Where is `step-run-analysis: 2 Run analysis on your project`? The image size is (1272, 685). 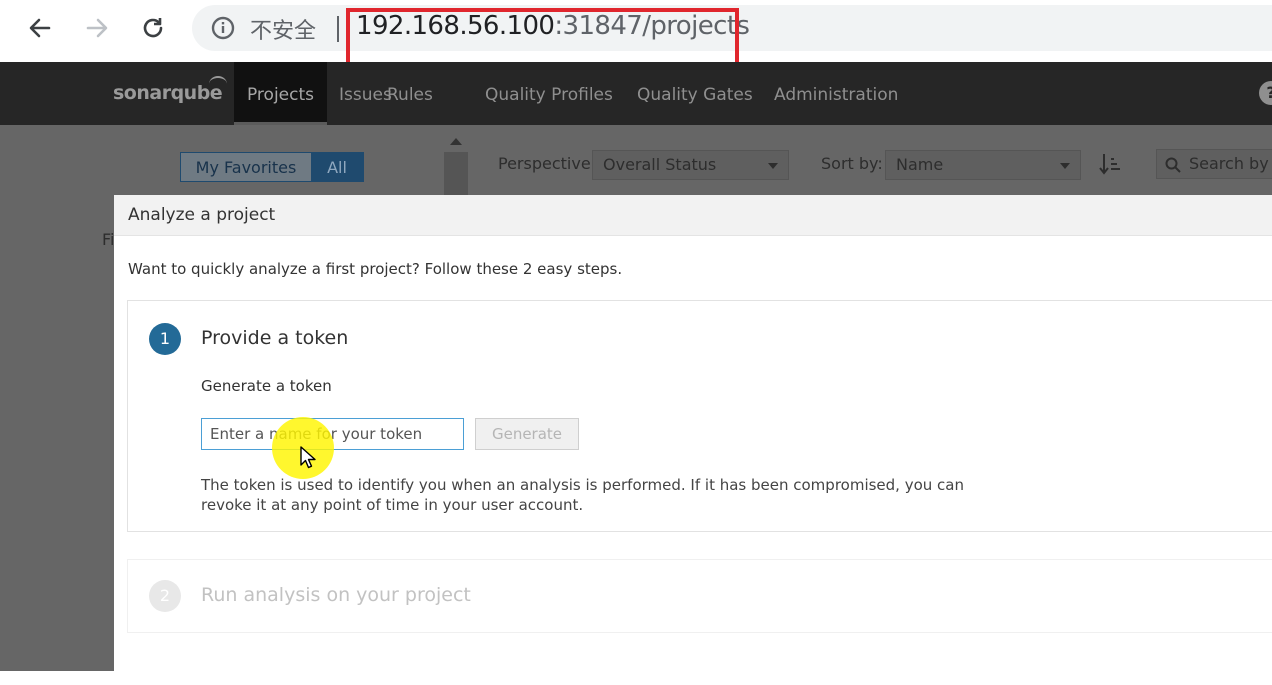
step-run-analysis: 2 Run analysis on your project is located at coordinates (699, 596).